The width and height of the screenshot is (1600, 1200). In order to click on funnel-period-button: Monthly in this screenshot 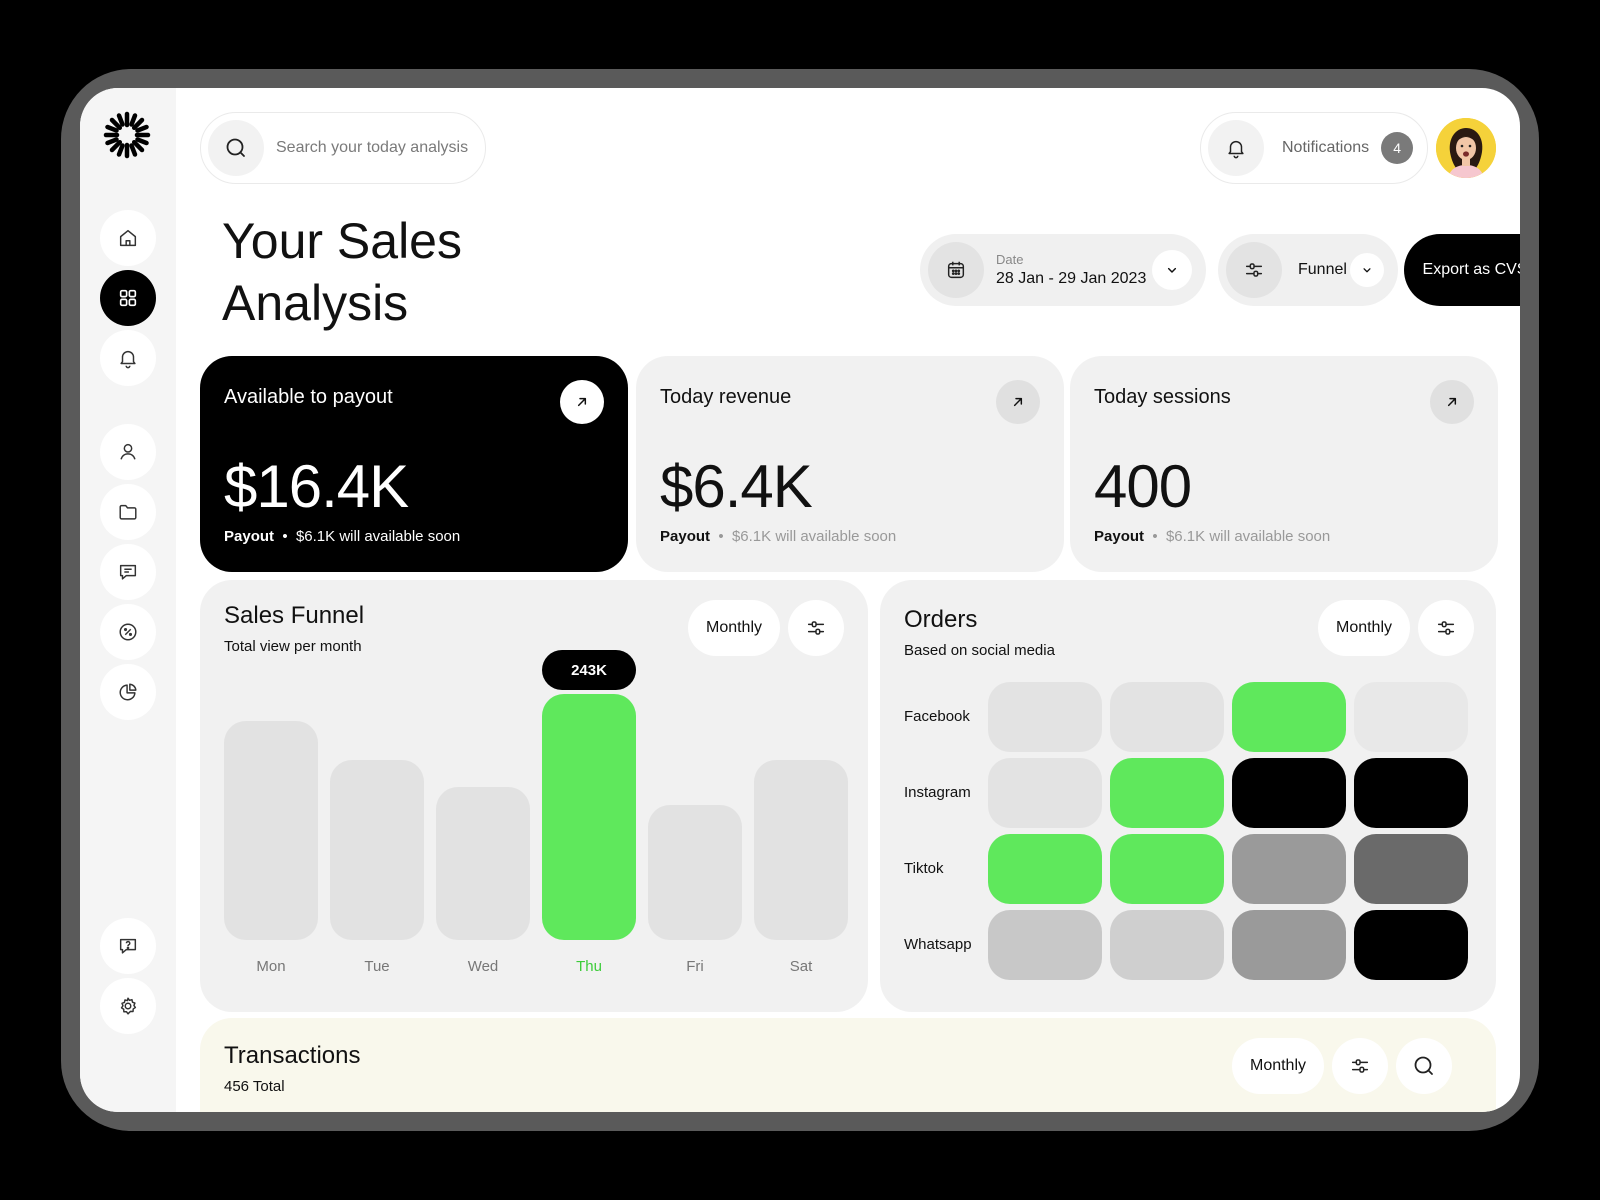, I will do `click(734, 628)`.